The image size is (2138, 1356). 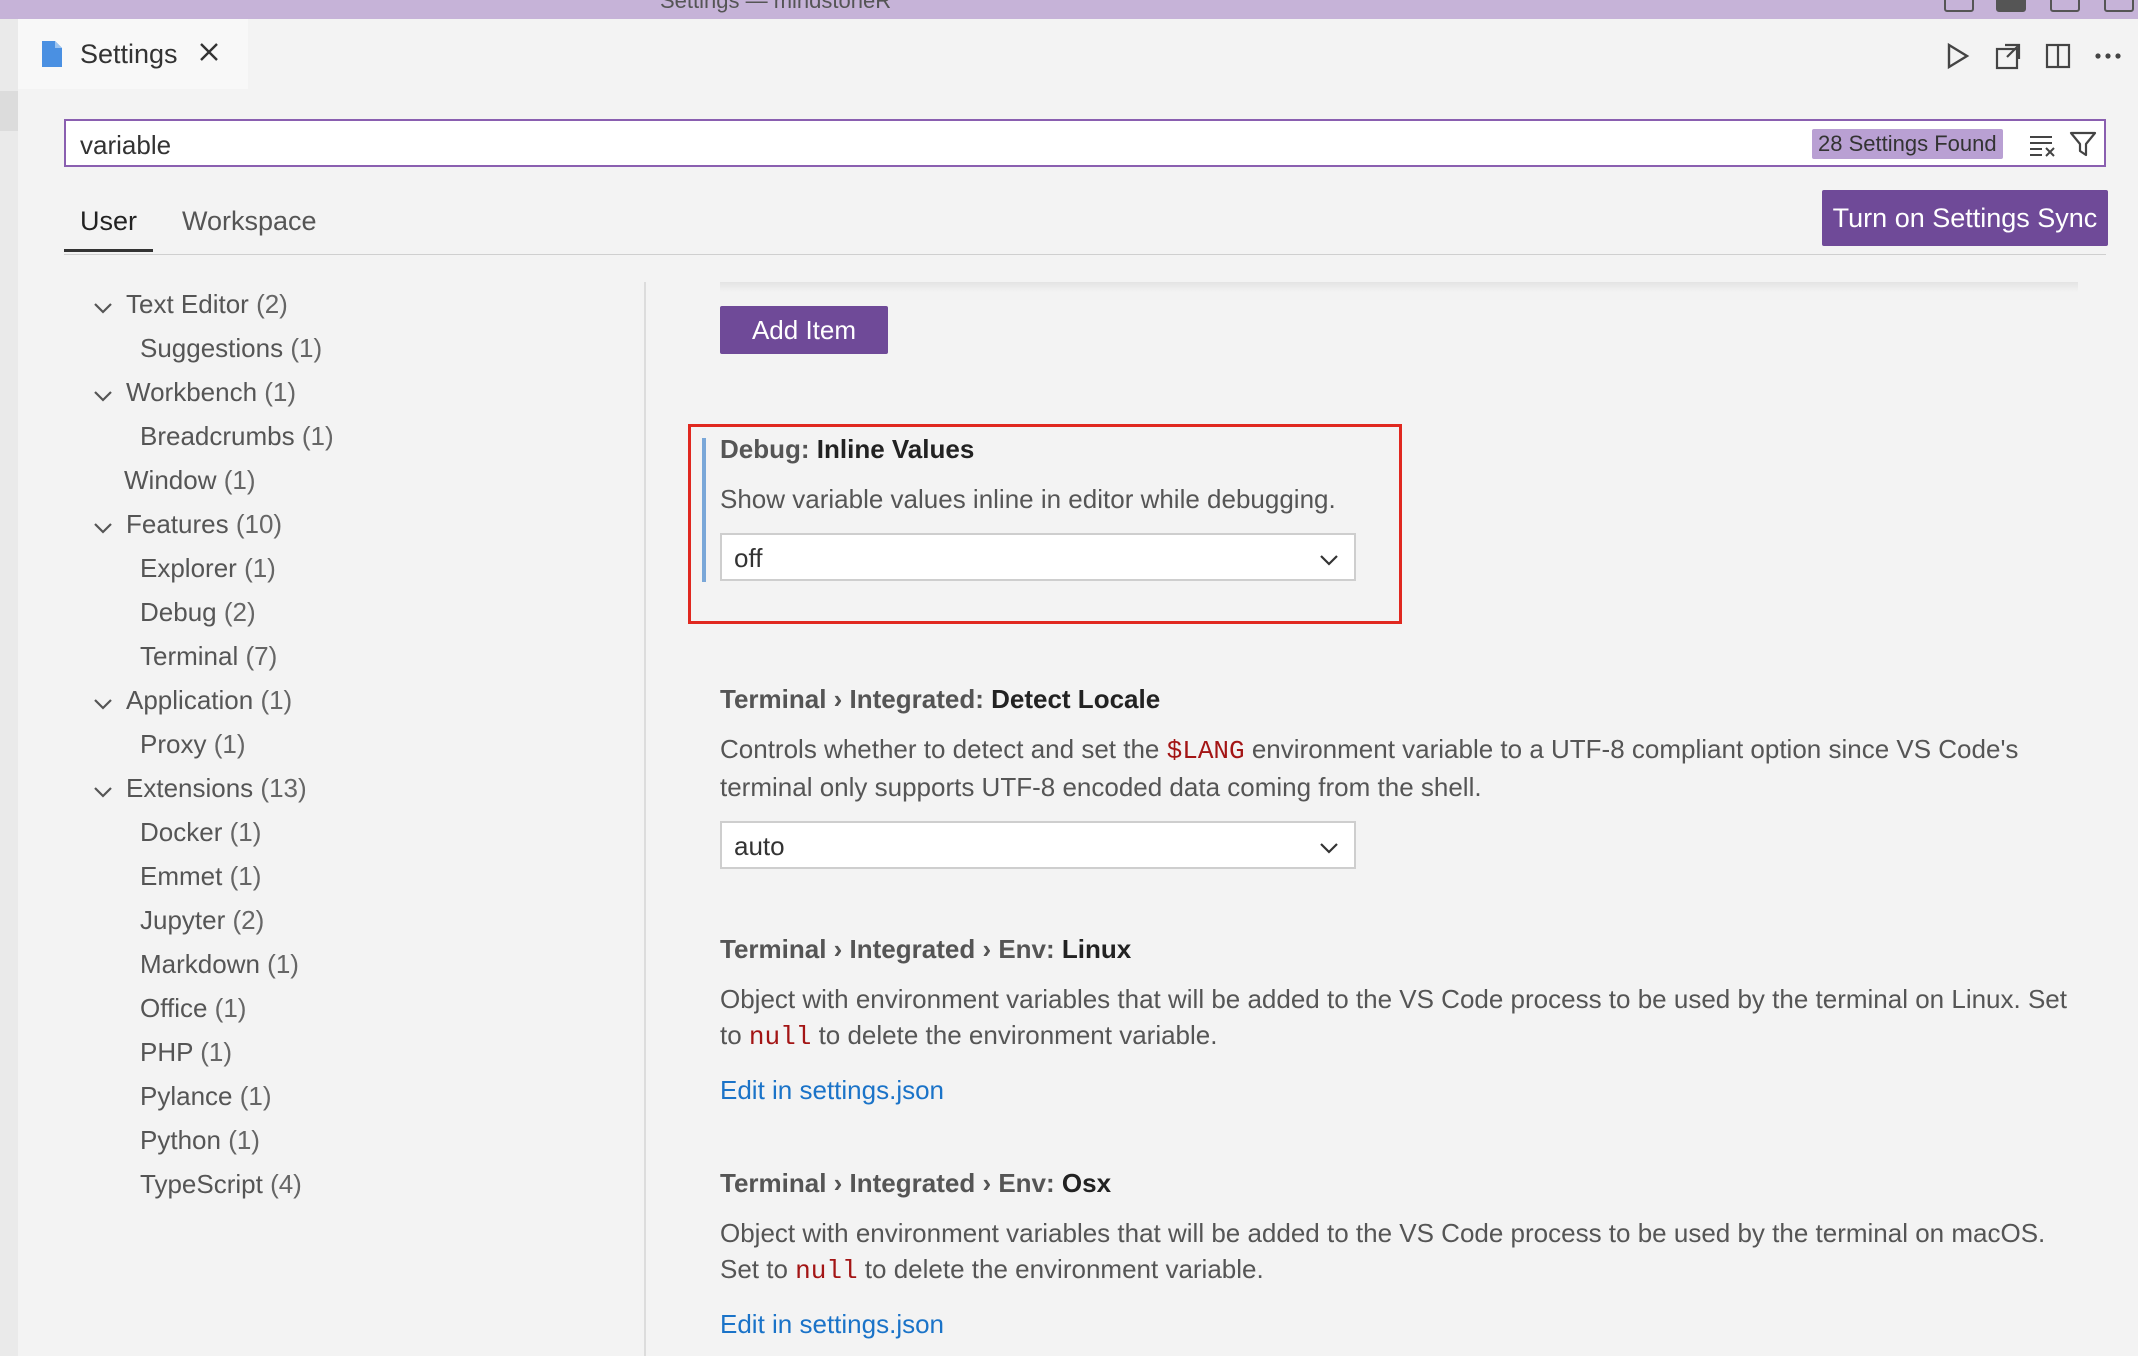 I want to click on toc-item-docker: Docker (1), so click(x=200, y=832).